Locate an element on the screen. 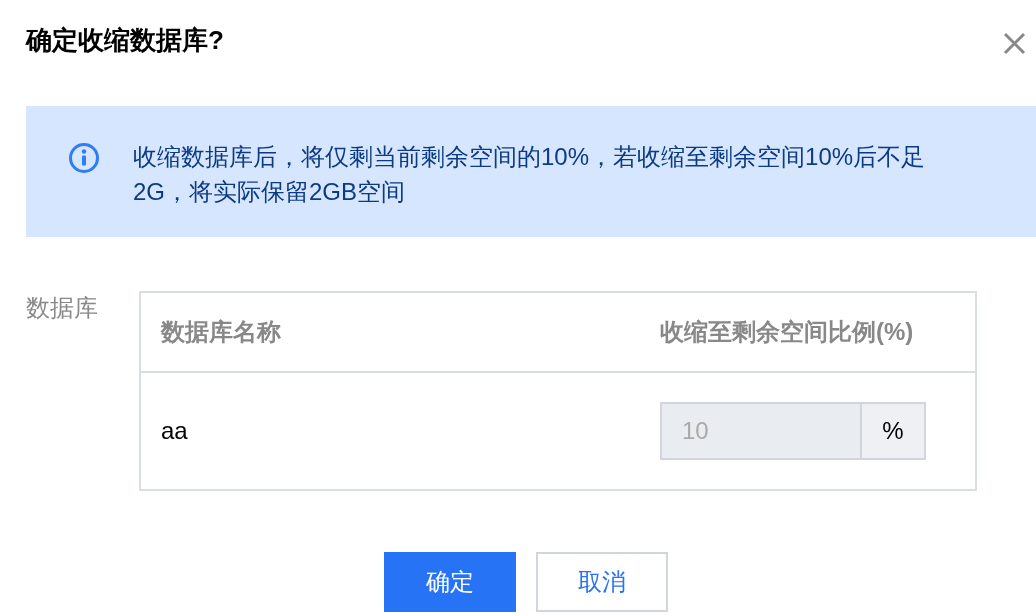 This screenshot has height=616, width=1036. cancel-button: 取消 is located at coordinates (601, 582).